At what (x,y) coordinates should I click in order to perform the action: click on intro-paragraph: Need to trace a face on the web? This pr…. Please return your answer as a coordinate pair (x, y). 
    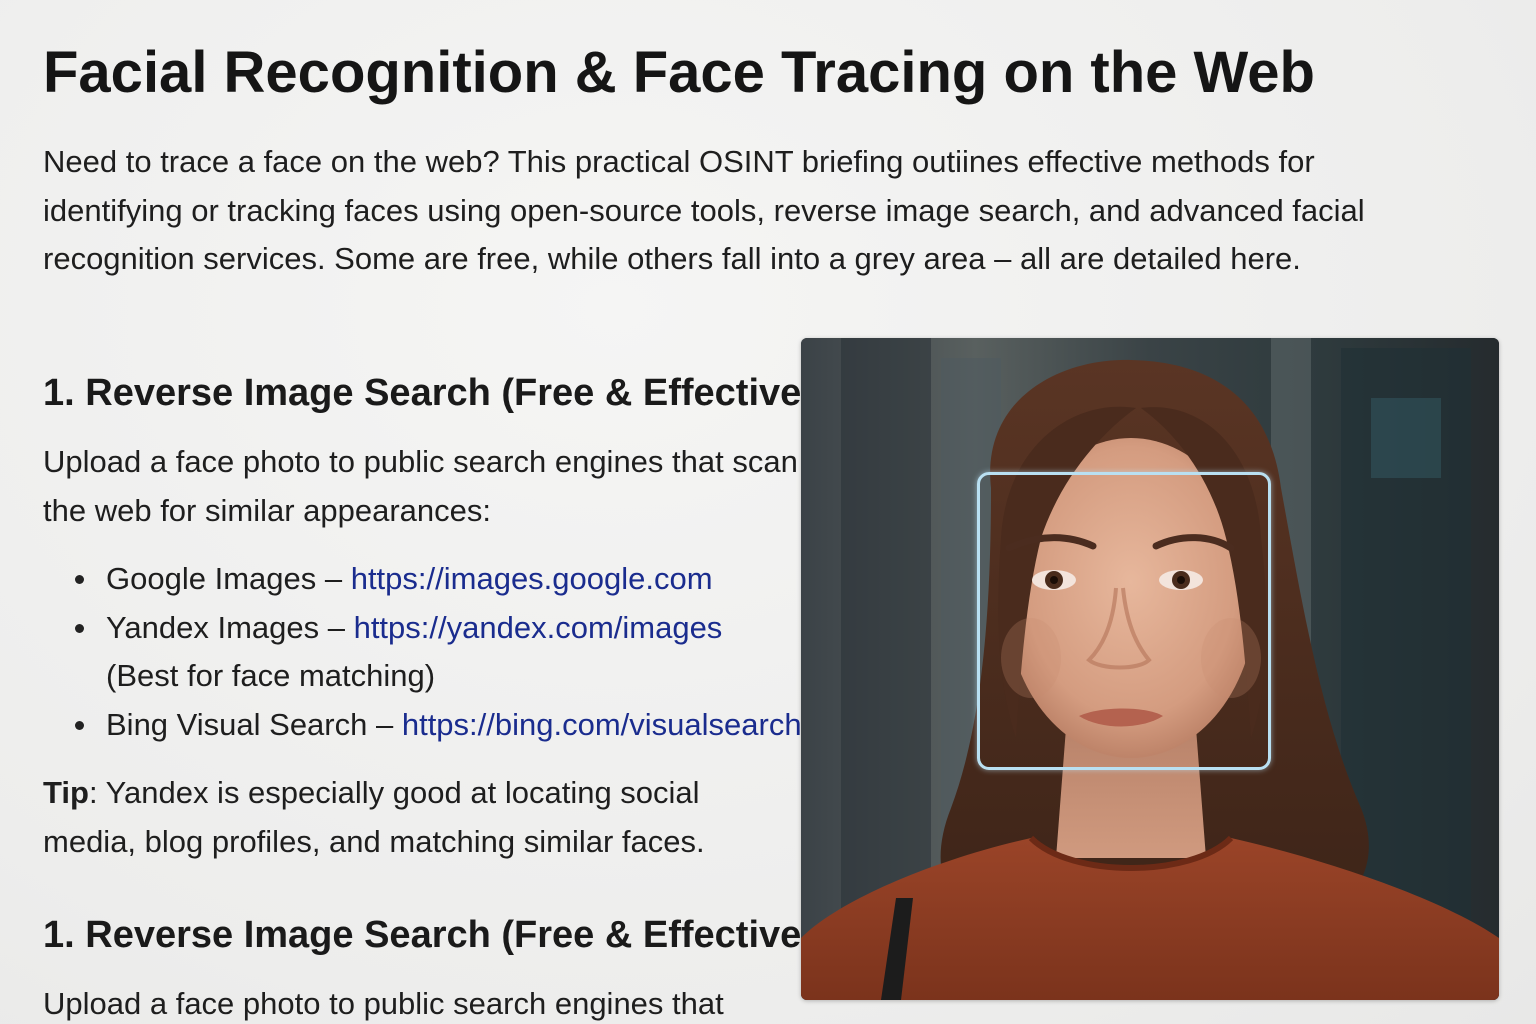
    Looking at the image, I should click on (704, 210).